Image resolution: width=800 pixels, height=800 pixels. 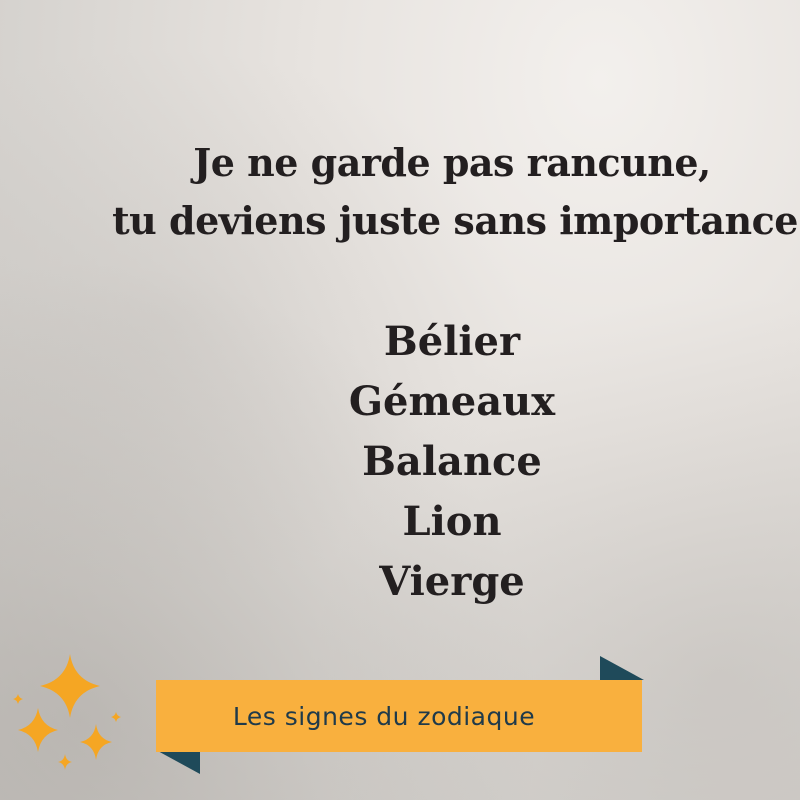 What do you see at coordinates (622, 668) in the screenshot?
I see `ribbon-fold-top-right` at bounding box center [622, 668].